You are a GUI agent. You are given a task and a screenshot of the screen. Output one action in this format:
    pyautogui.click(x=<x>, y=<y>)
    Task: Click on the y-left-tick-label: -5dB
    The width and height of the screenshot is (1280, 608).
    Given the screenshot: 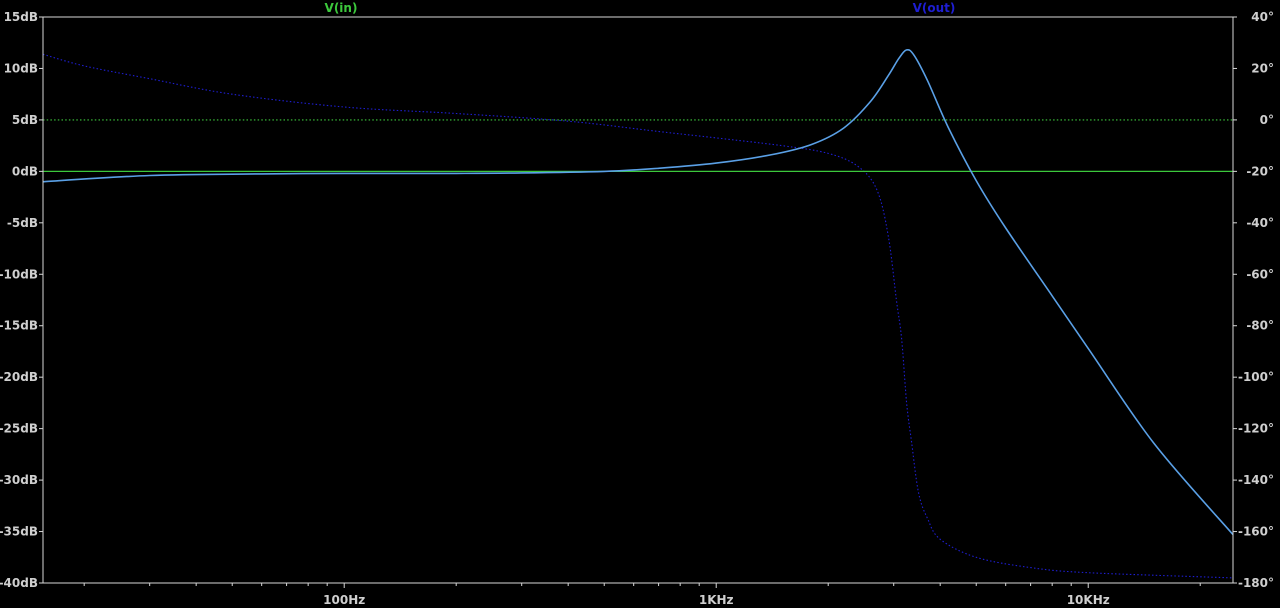 What is the action you would take?
    pyautogui.click(x=22, y=223)
    